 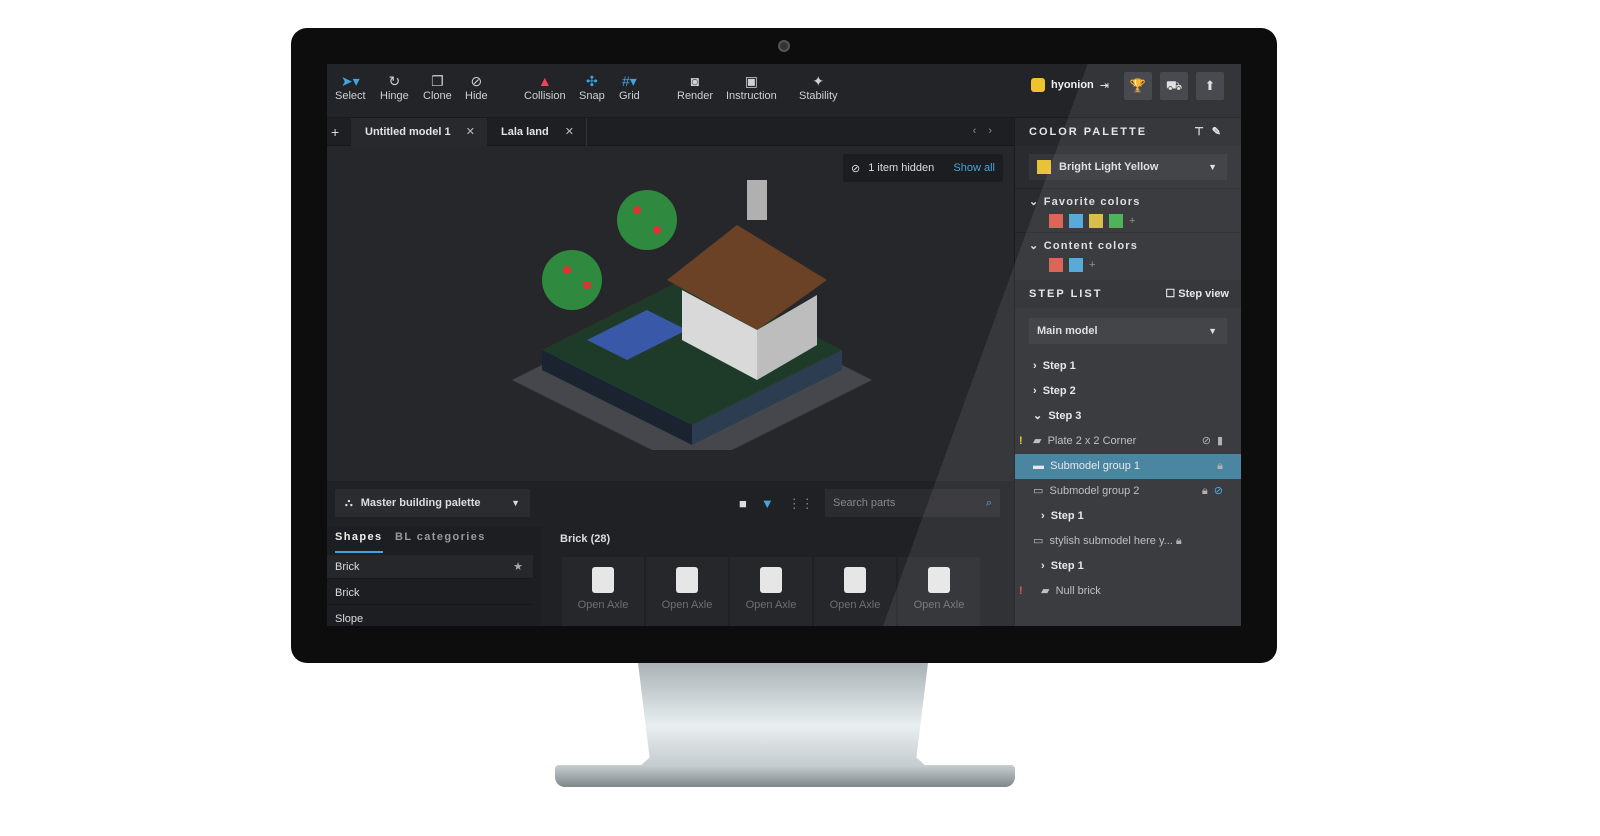 I want to click on lego-model-render, so click(x=692, y=310).